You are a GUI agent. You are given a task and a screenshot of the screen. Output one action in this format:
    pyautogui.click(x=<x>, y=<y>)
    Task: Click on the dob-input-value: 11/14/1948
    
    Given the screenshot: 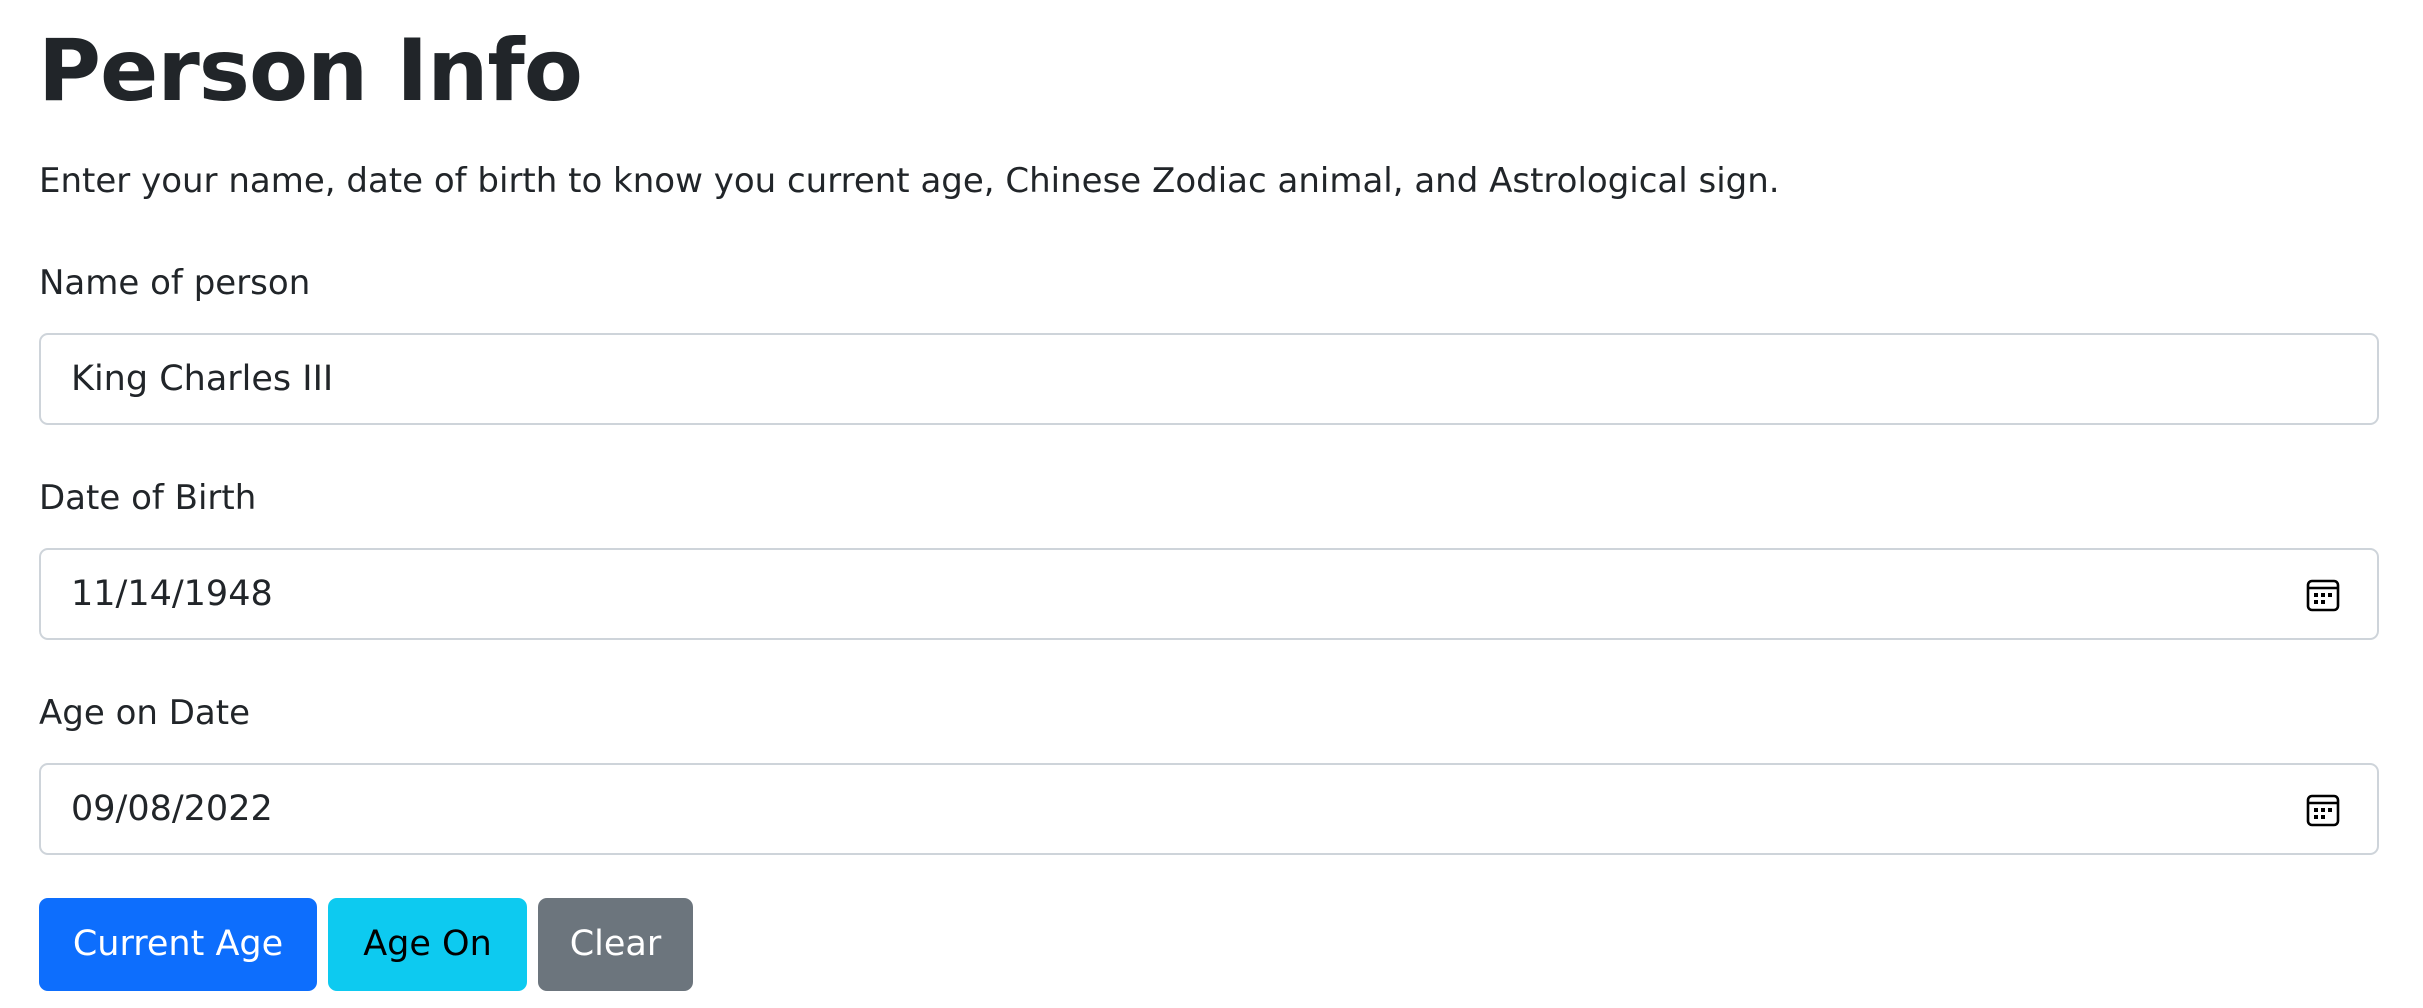 What is the action you would take?
    pyautogui.click(x=172, y=594)
    